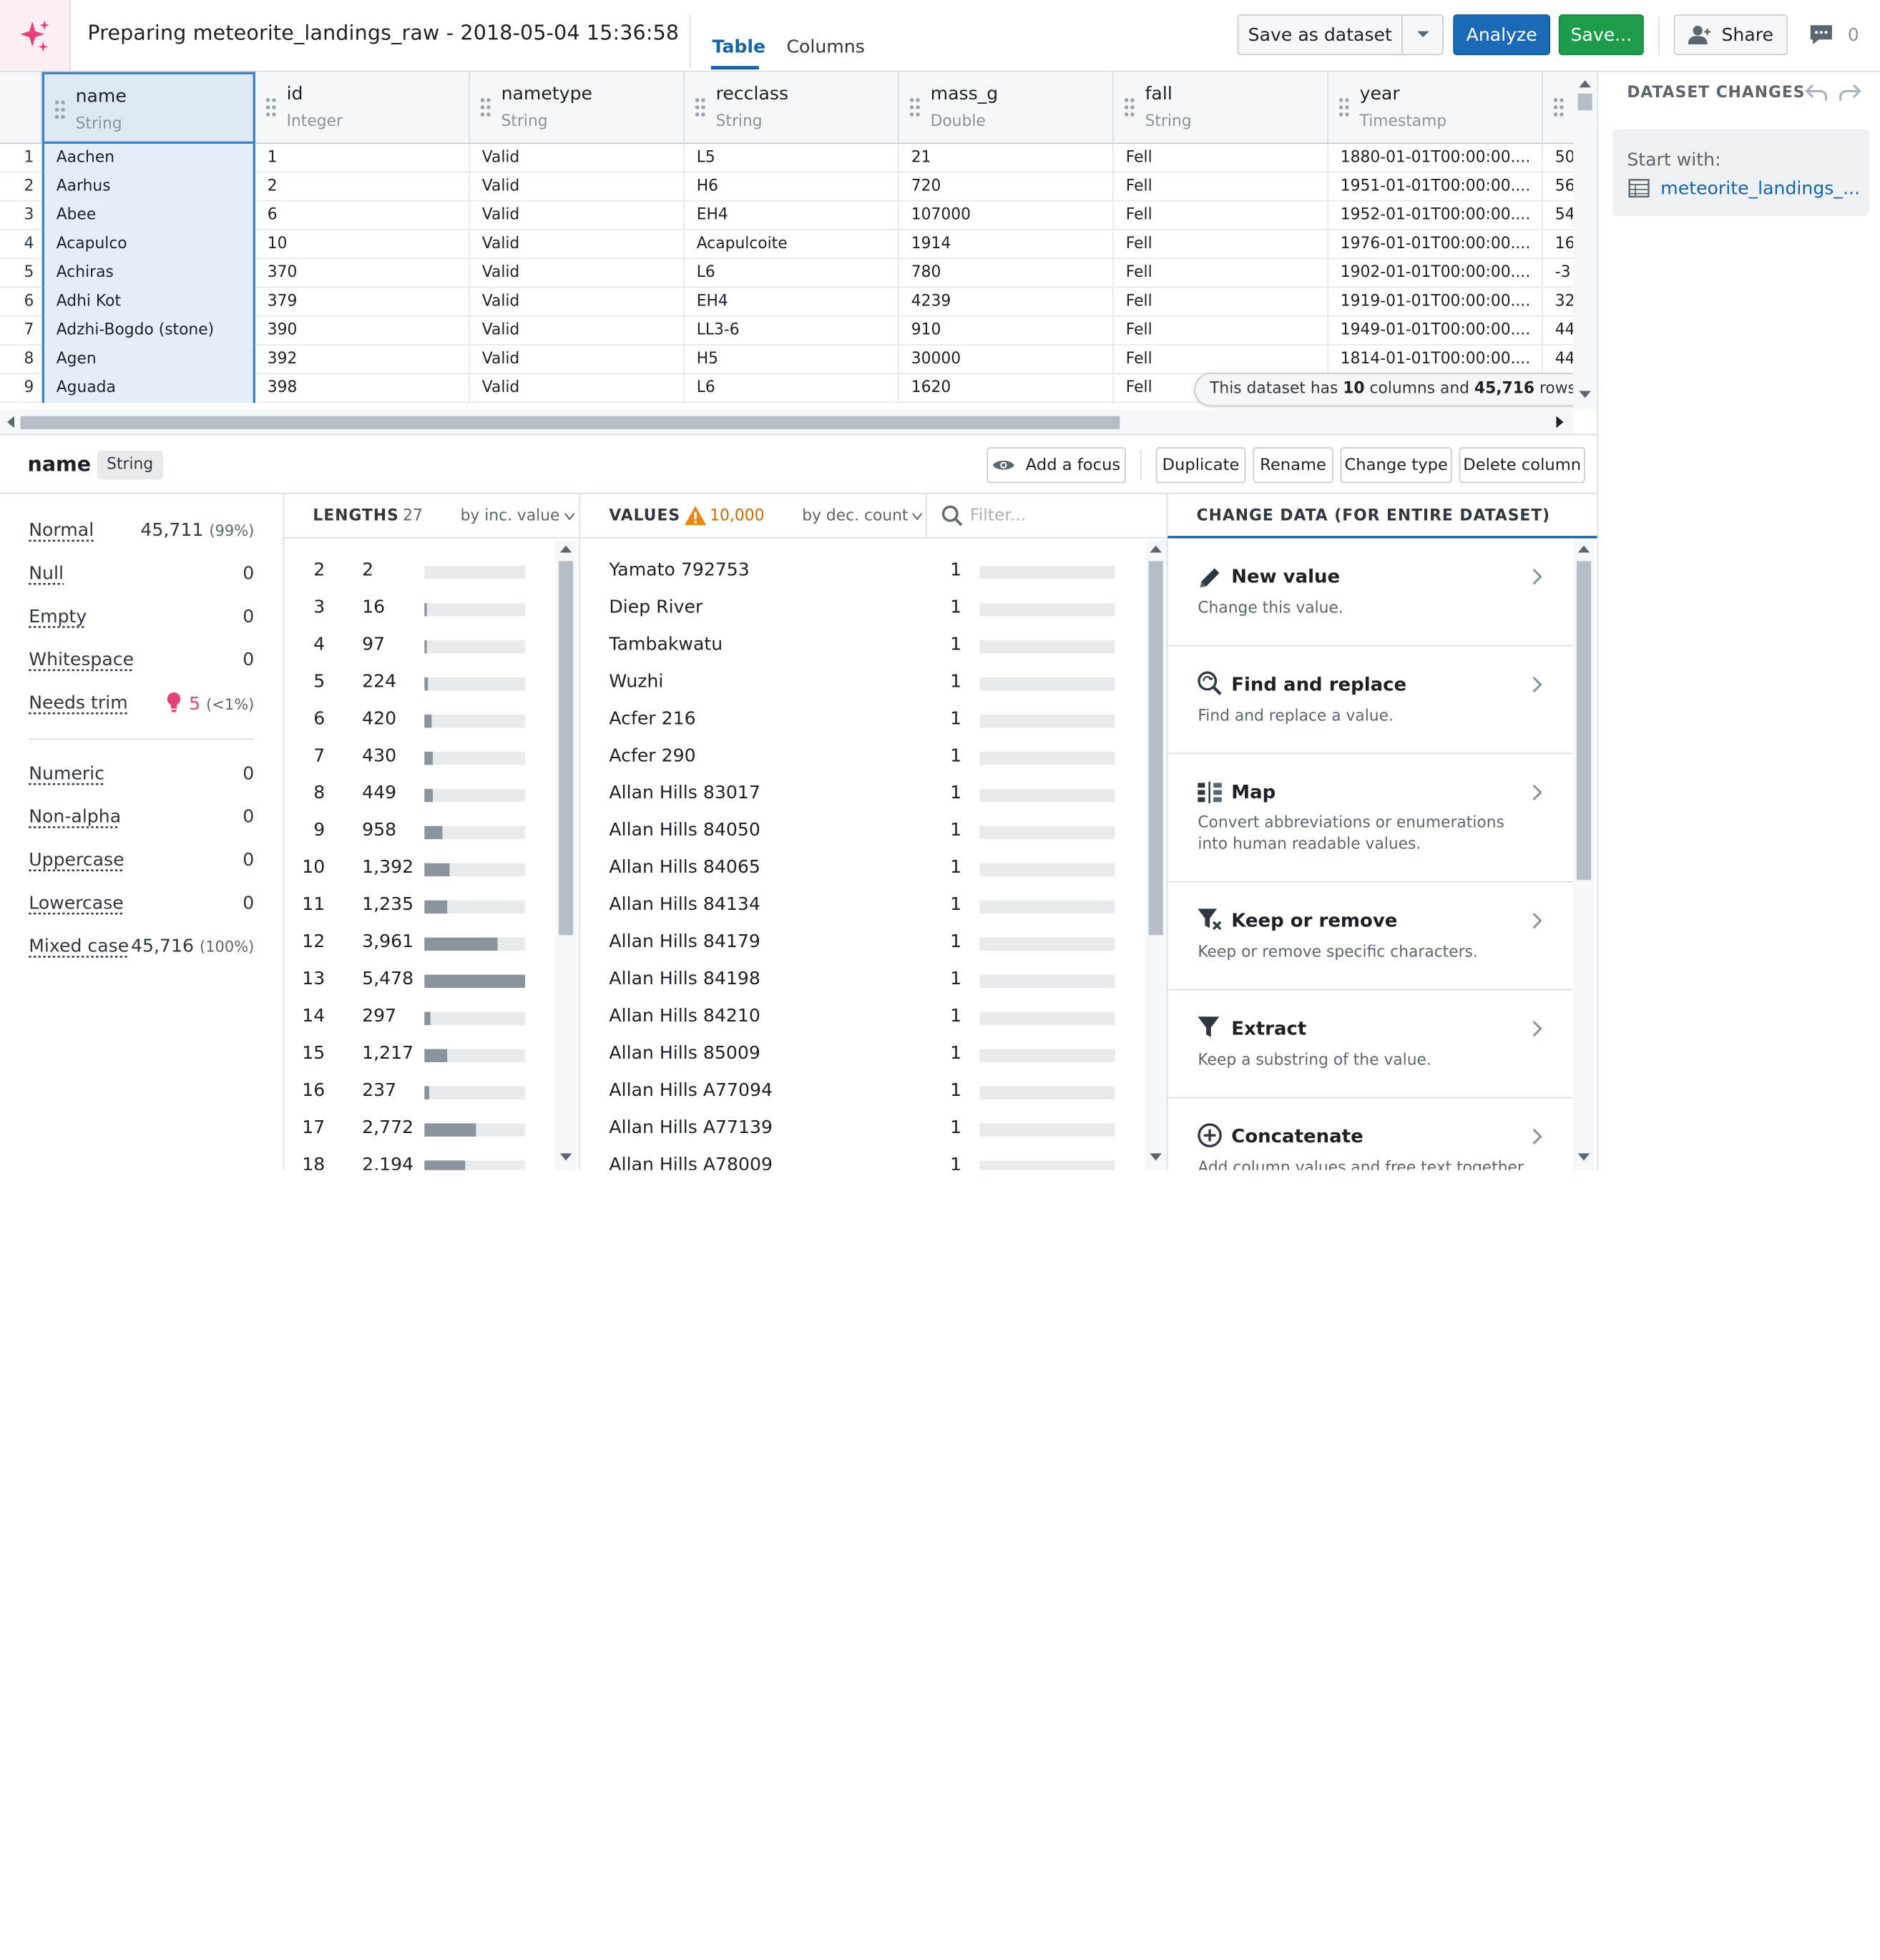 The width and height of the screenshot is (1880, 1960). I want to click on grid-horizontal-scrollbar, so click(786, 422).